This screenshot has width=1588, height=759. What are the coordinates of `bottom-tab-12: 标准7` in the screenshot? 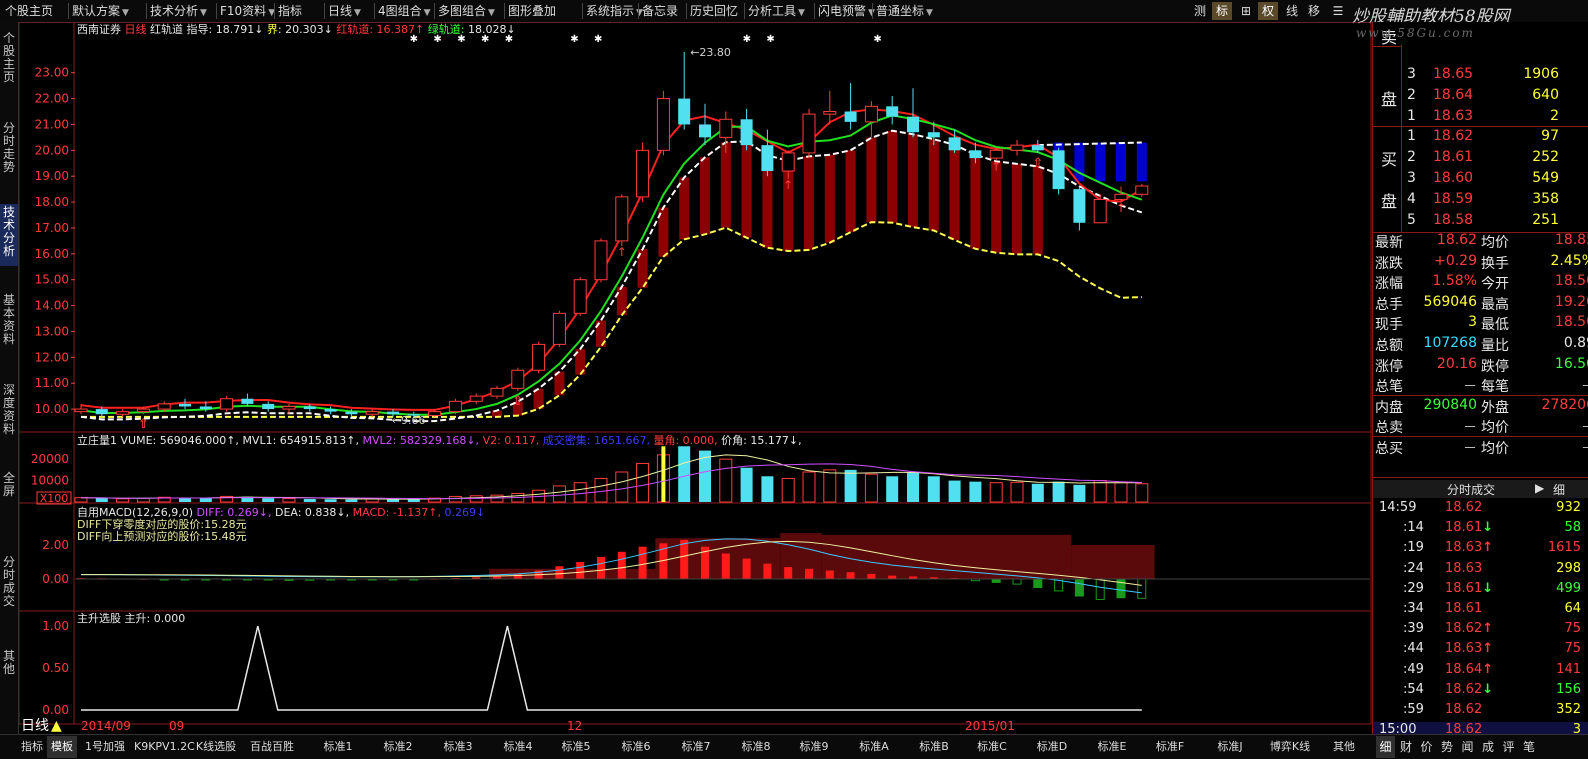 It's located at (696, 747).